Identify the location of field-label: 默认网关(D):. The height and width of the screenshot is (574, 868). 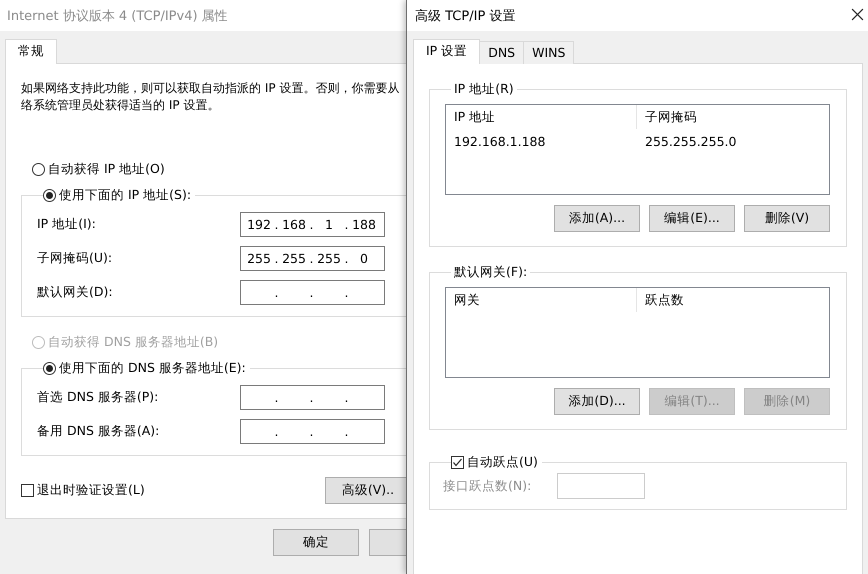
(75, 292).